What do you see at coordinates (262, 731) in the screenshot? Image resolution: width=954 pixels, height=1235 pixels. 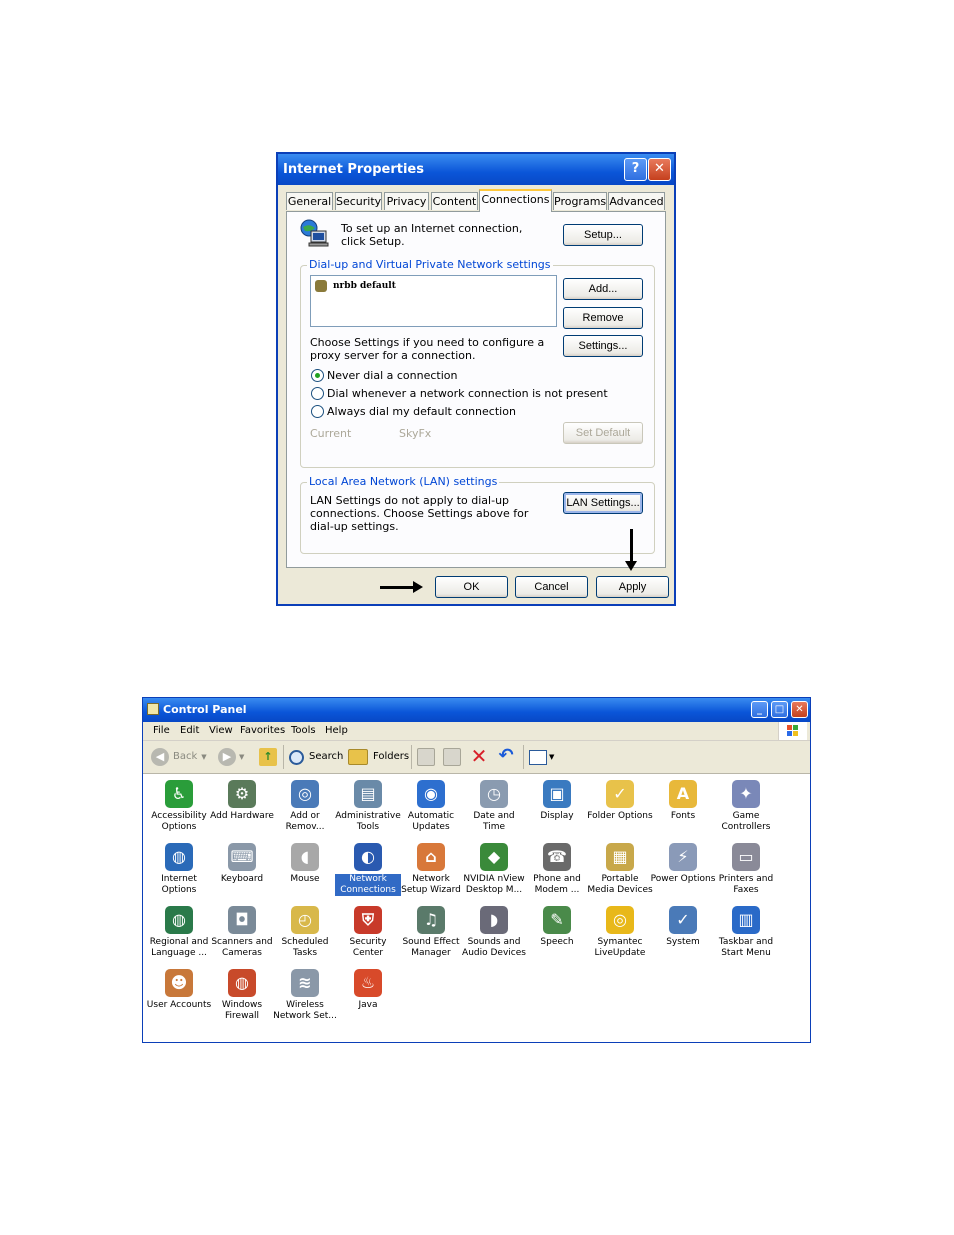 I see `menu-favorites: Favorites` at bounding box center [262, 731].